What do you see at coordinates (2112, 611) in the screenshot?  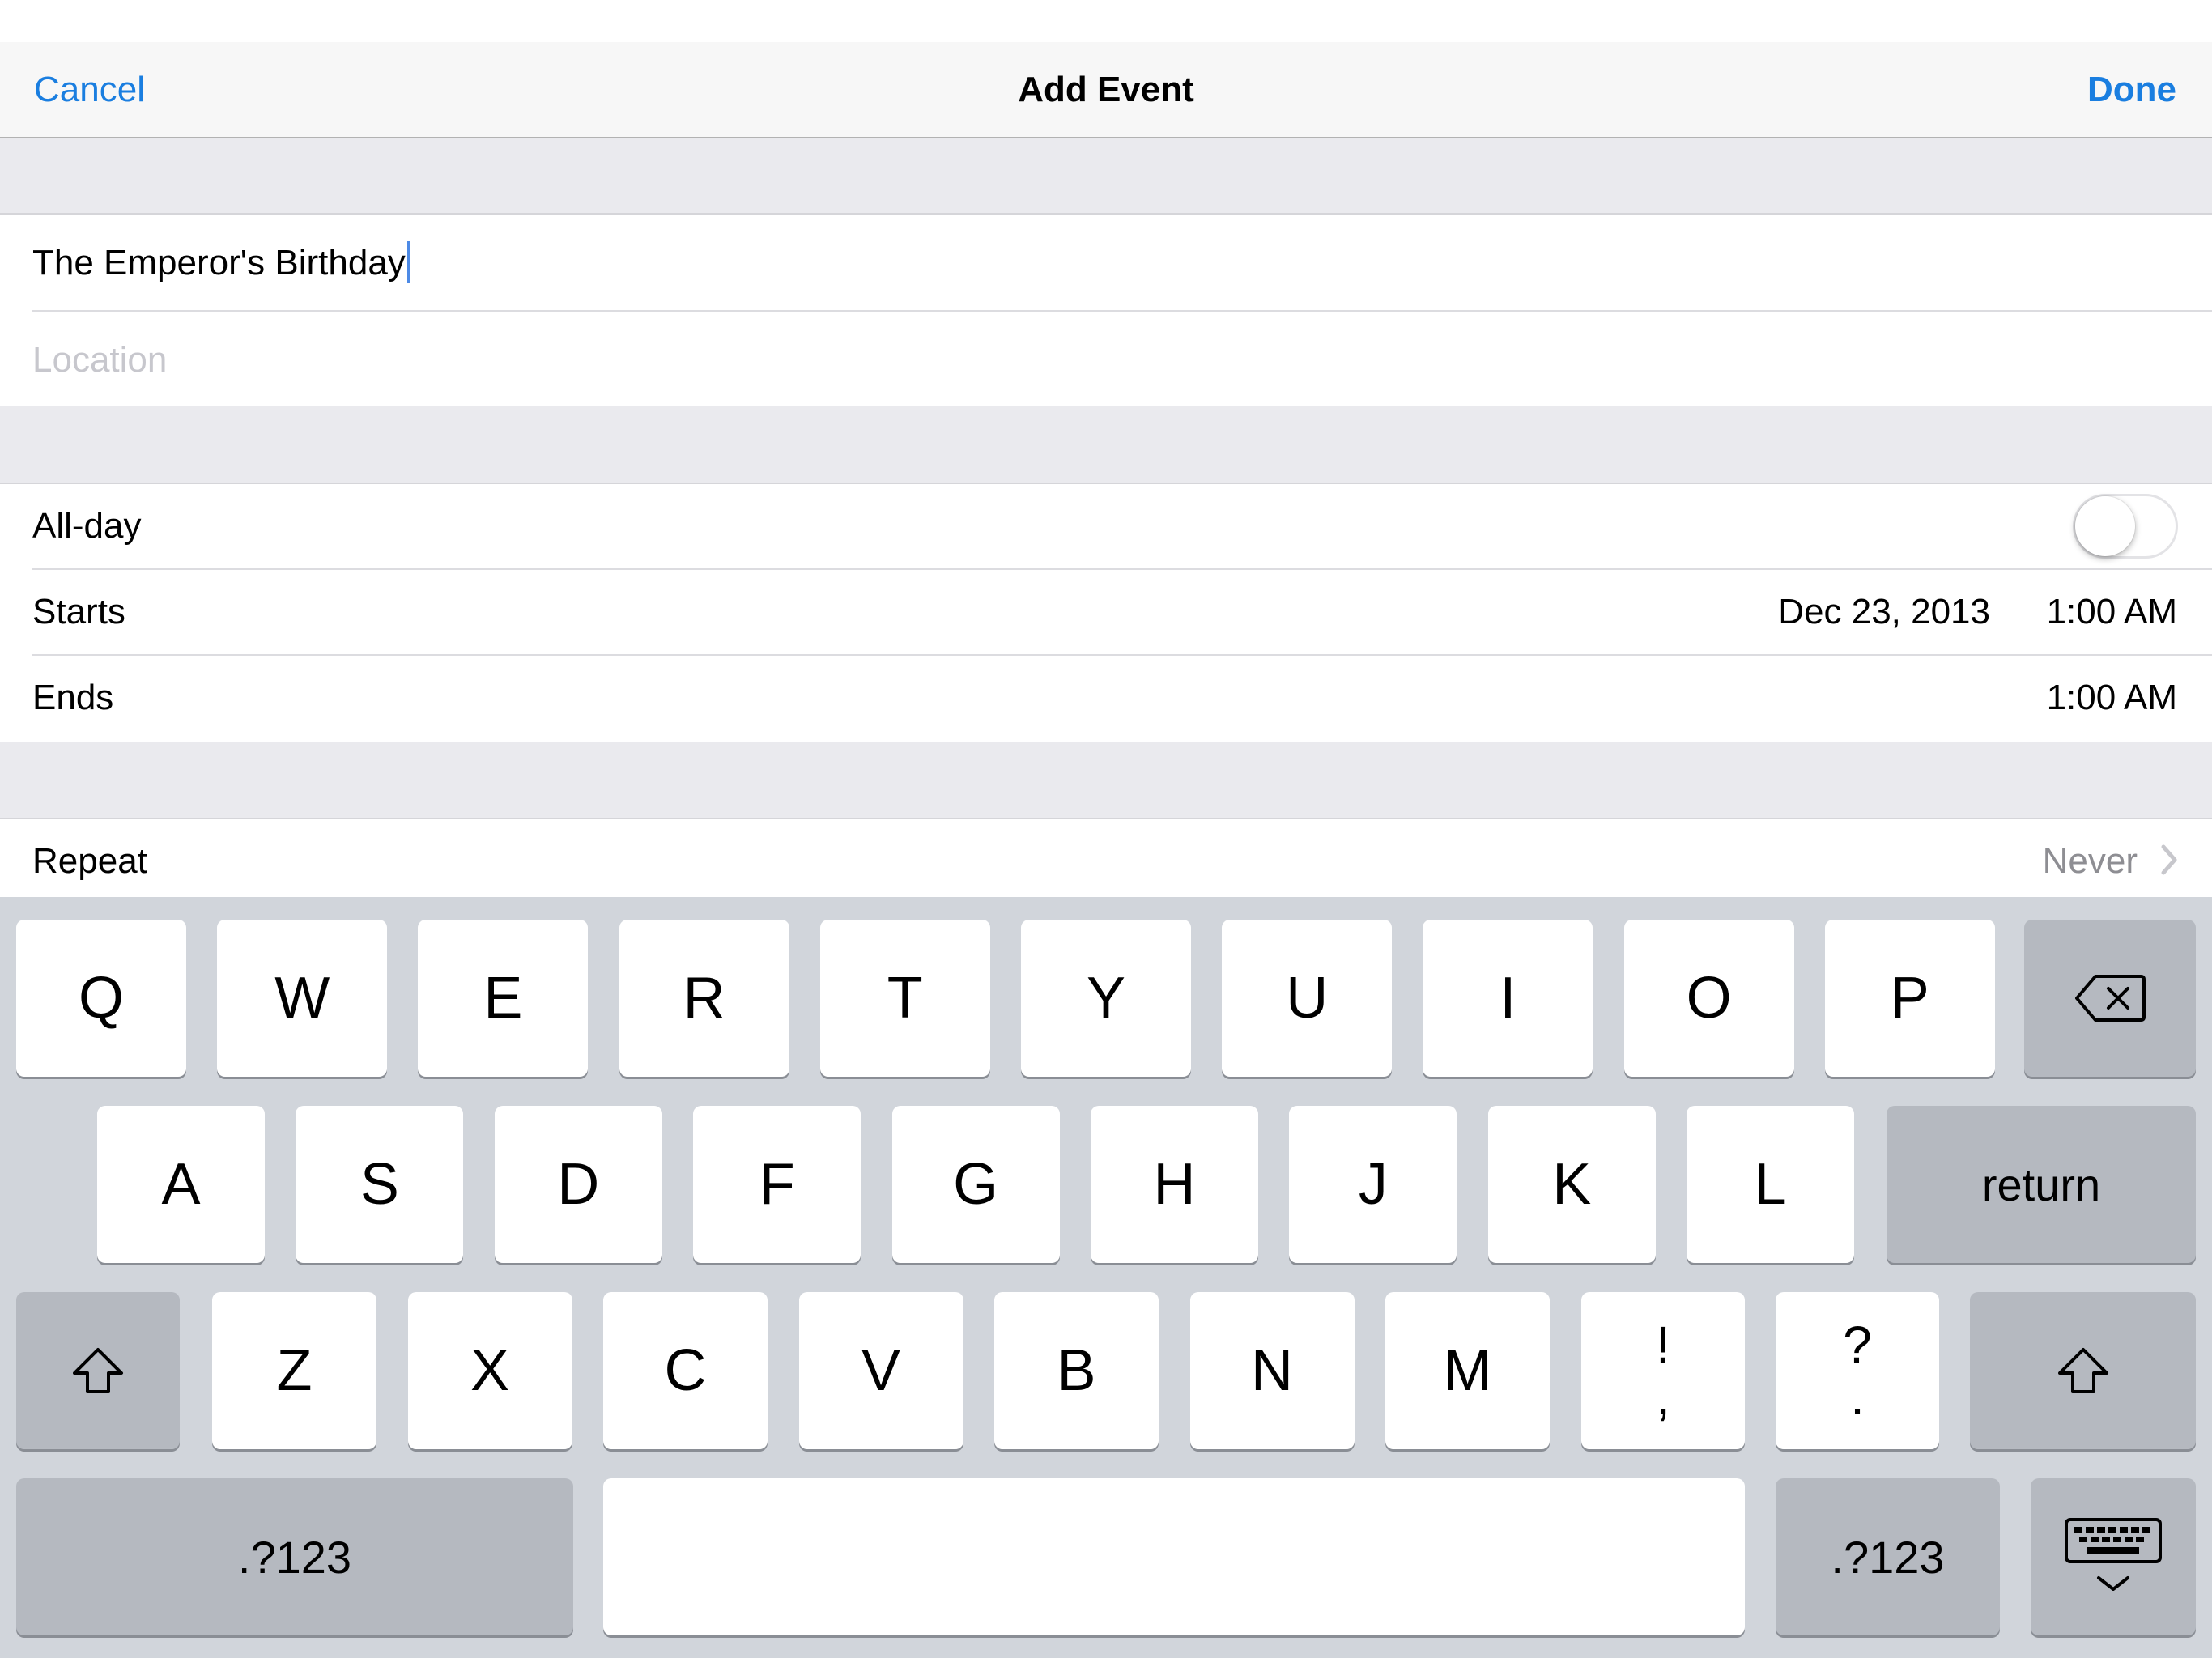 I see `starts-time: 1:00 AM` at bounding box center [2112, 611].